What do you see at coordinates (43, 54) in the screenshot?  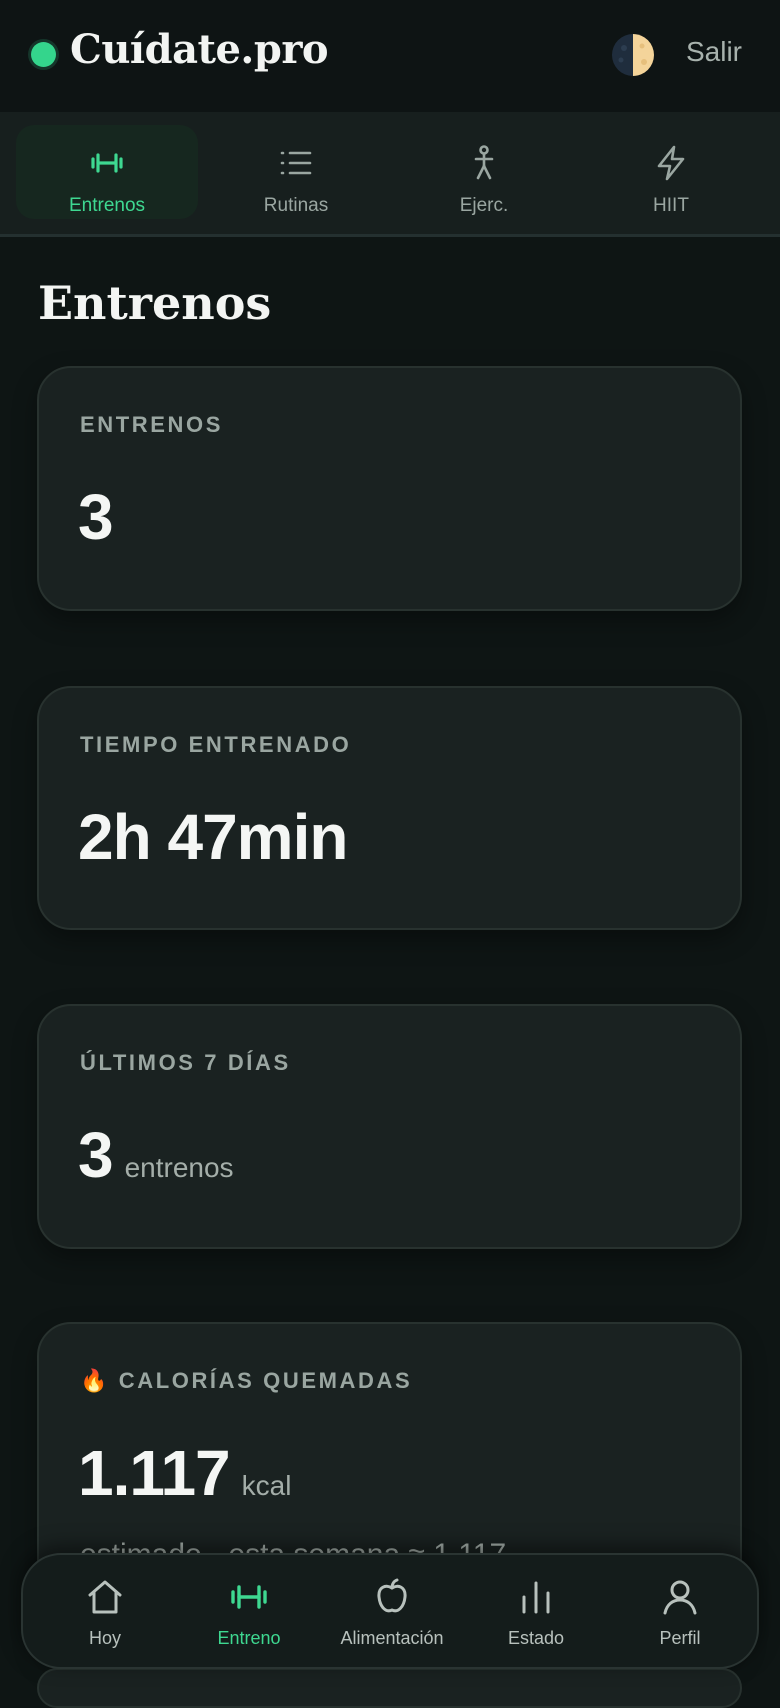 I see `status-dot-icon` at bounding box center [43, 54].